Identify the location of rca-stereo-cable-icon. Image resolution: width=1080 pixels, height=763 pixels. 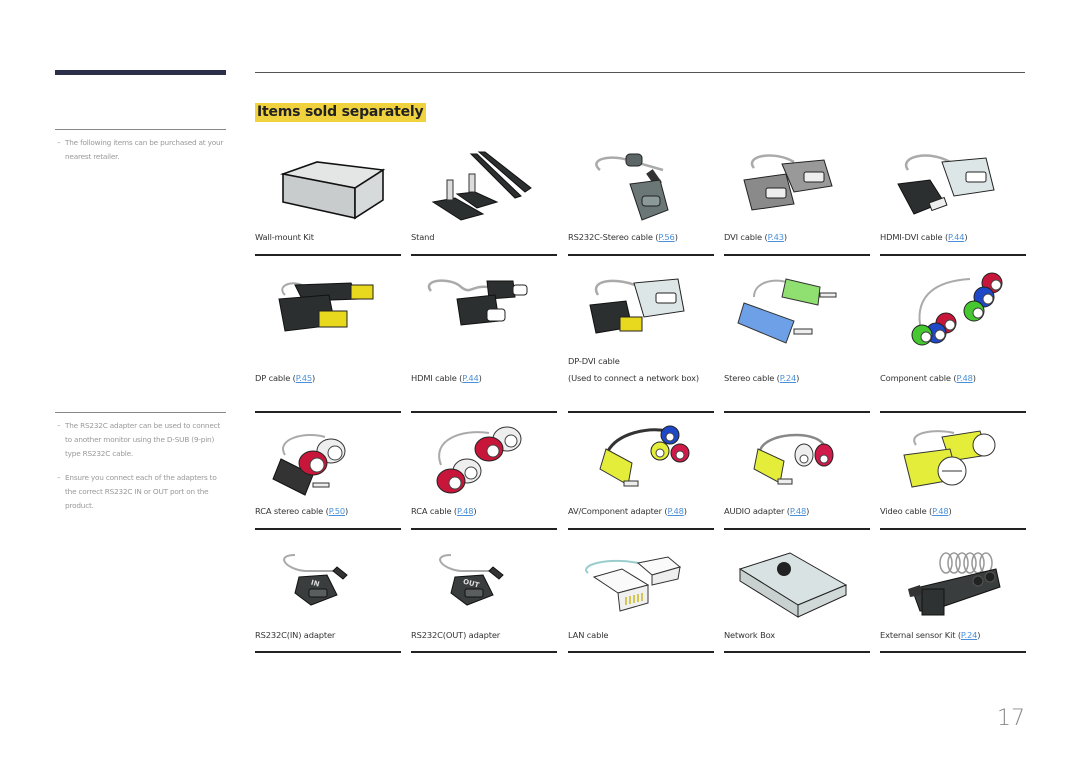
(309, 465).